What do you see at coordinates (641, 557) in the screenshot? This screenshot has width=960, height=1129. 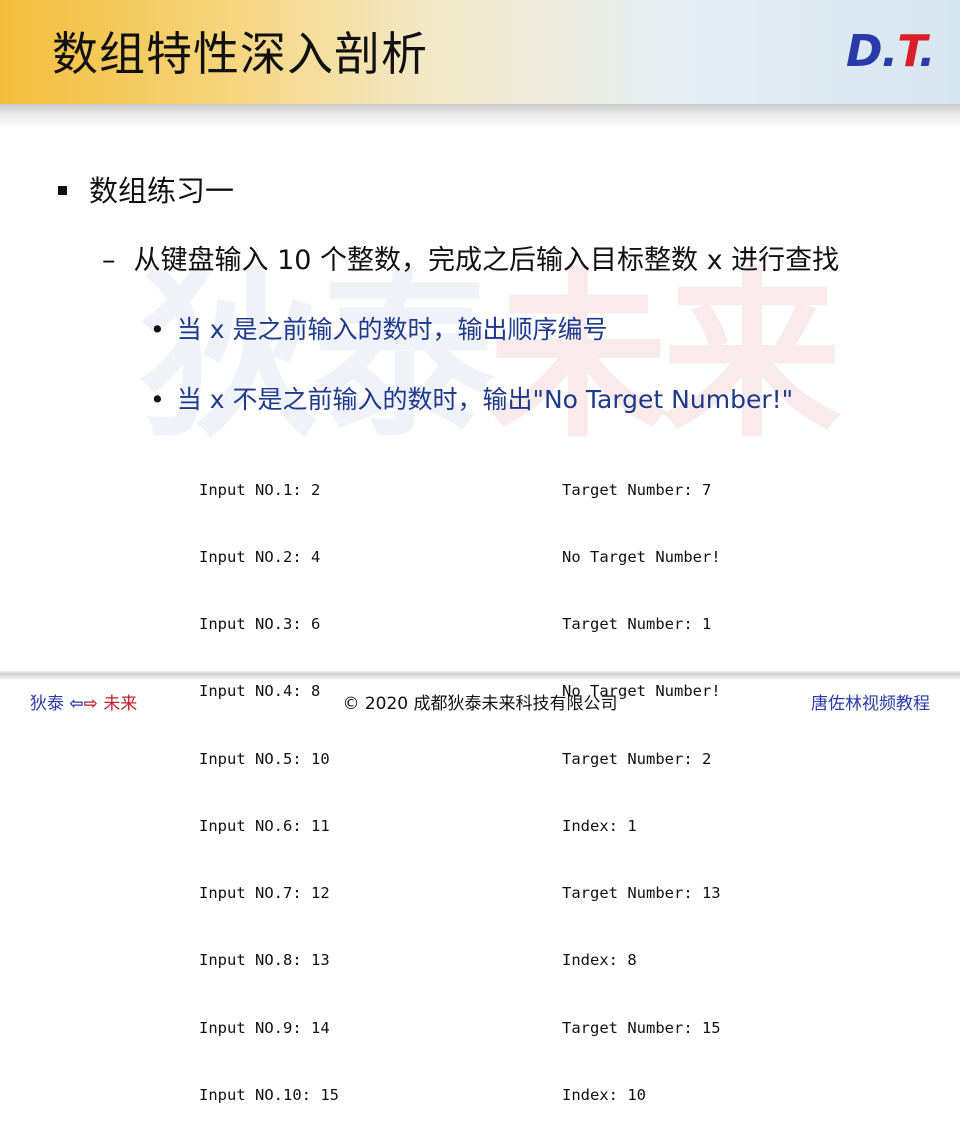 I see `code-line: No Target Number!` at bounding box center [641, 557].